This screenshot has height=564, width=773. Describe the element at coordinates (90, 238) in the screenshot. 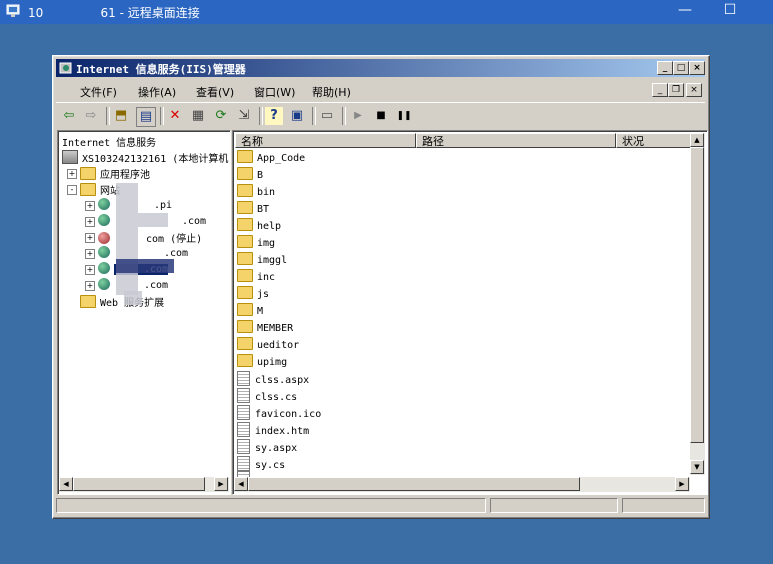

I see `expand-site-3: +` at that location.